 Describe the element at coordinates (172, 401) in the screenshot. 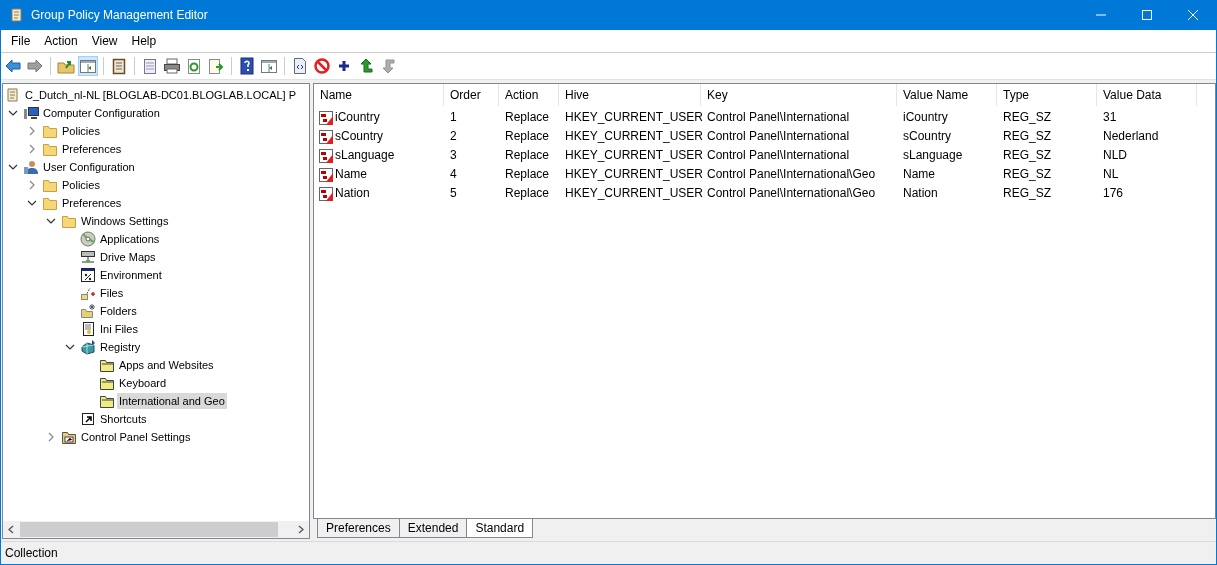

I see `tree-item: International and Geo` at that location.